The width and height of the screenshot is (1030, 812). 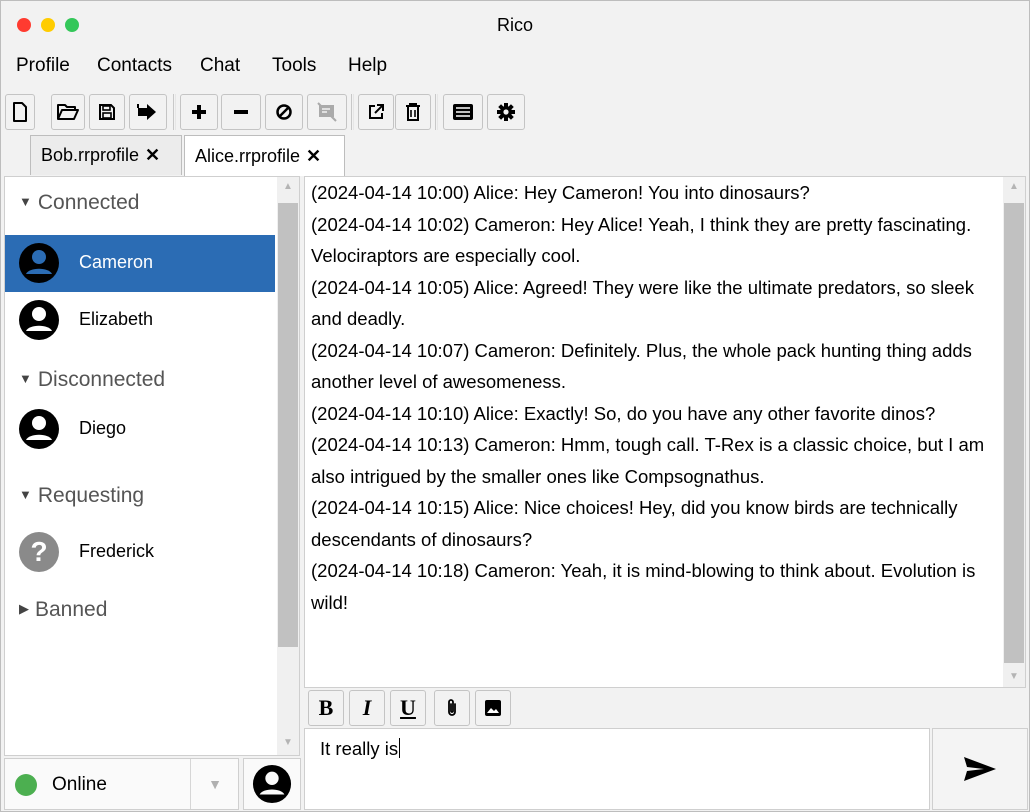 I want to click on contacts-scrollbar: ▲ ▼, so click(x=288, y=466).